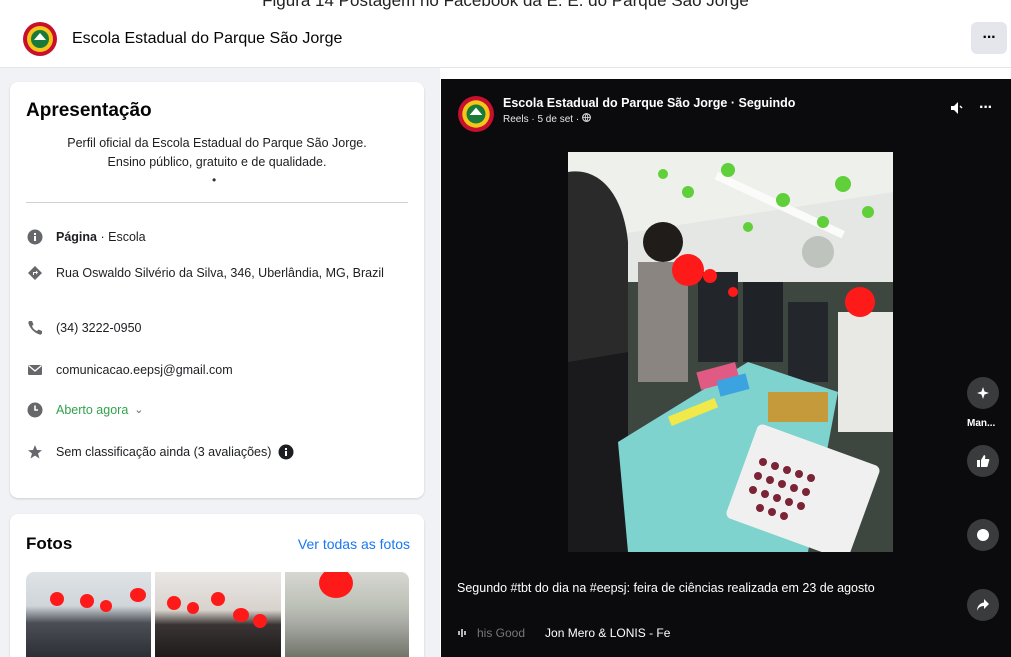 The height and width of the screenshot is (657, 1011). I want to click on clock-icon, so click(35, 410).